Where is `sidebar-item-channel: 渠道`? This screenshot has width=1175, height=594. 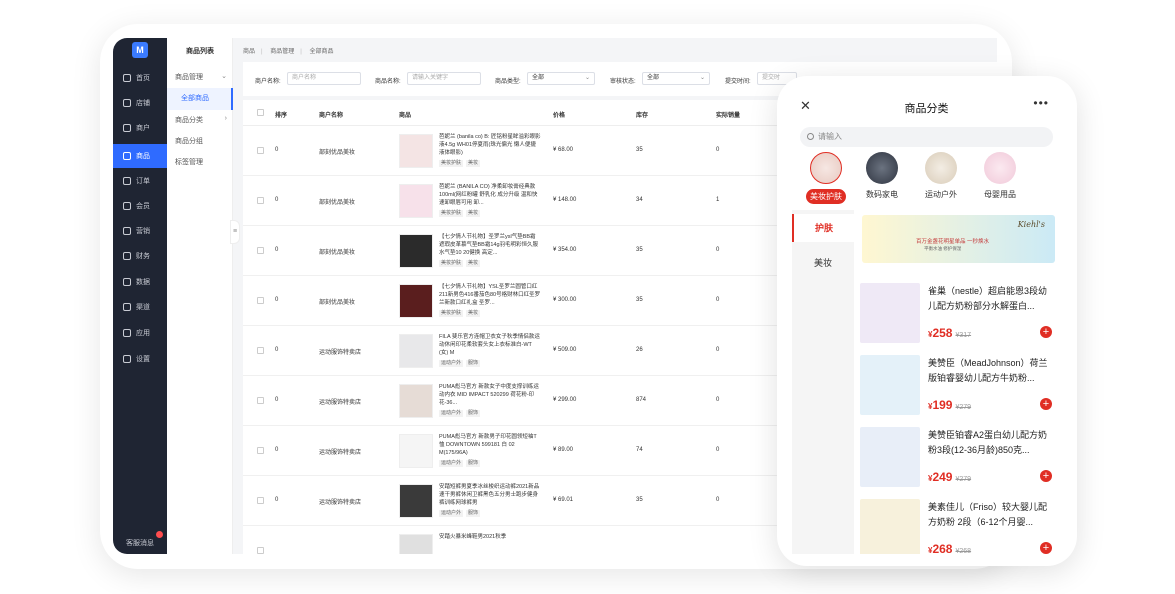 sidebar-item-channel: 渠道 is located at coordinates (140, 307).